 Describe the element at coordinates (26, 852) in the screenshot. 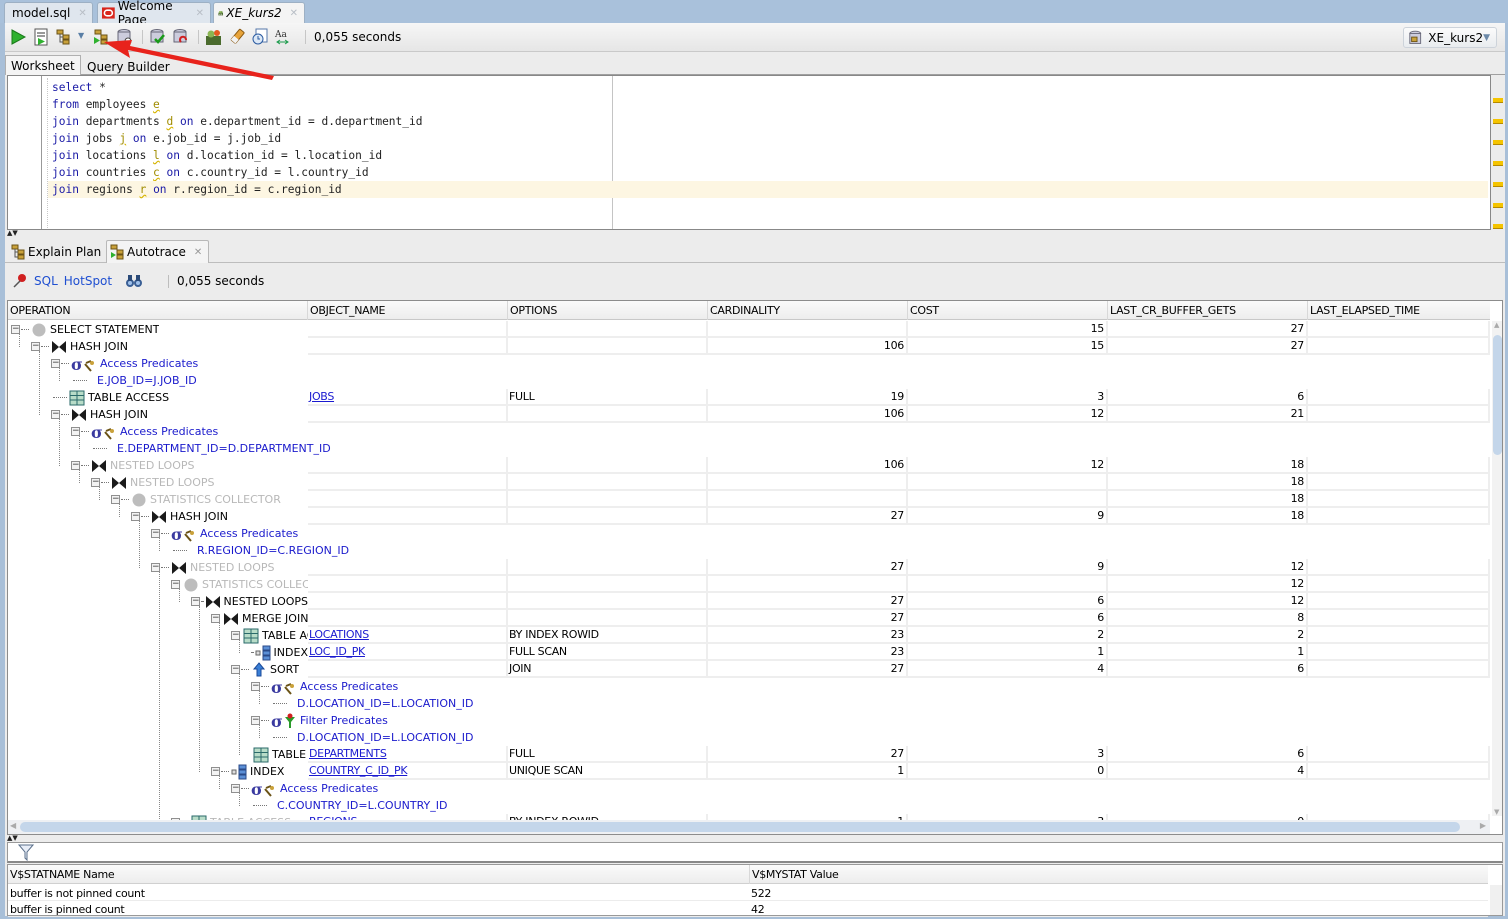

I see `filter-icon` at that location.